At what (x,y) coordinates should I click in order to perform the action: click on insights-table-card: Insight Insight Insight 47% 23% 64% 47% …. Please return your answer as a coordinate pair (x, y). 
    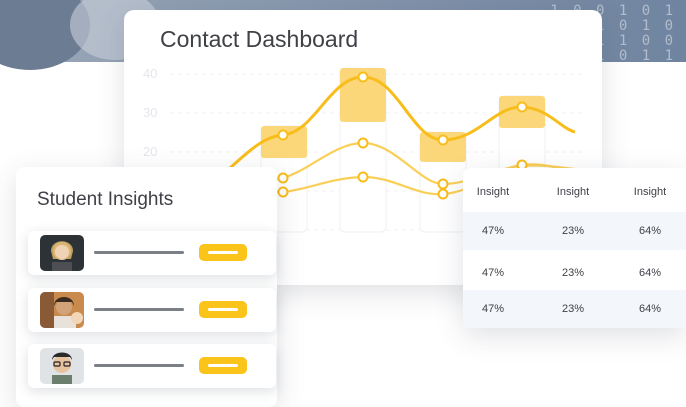
    Looking at the image, I should click on (574, 248).